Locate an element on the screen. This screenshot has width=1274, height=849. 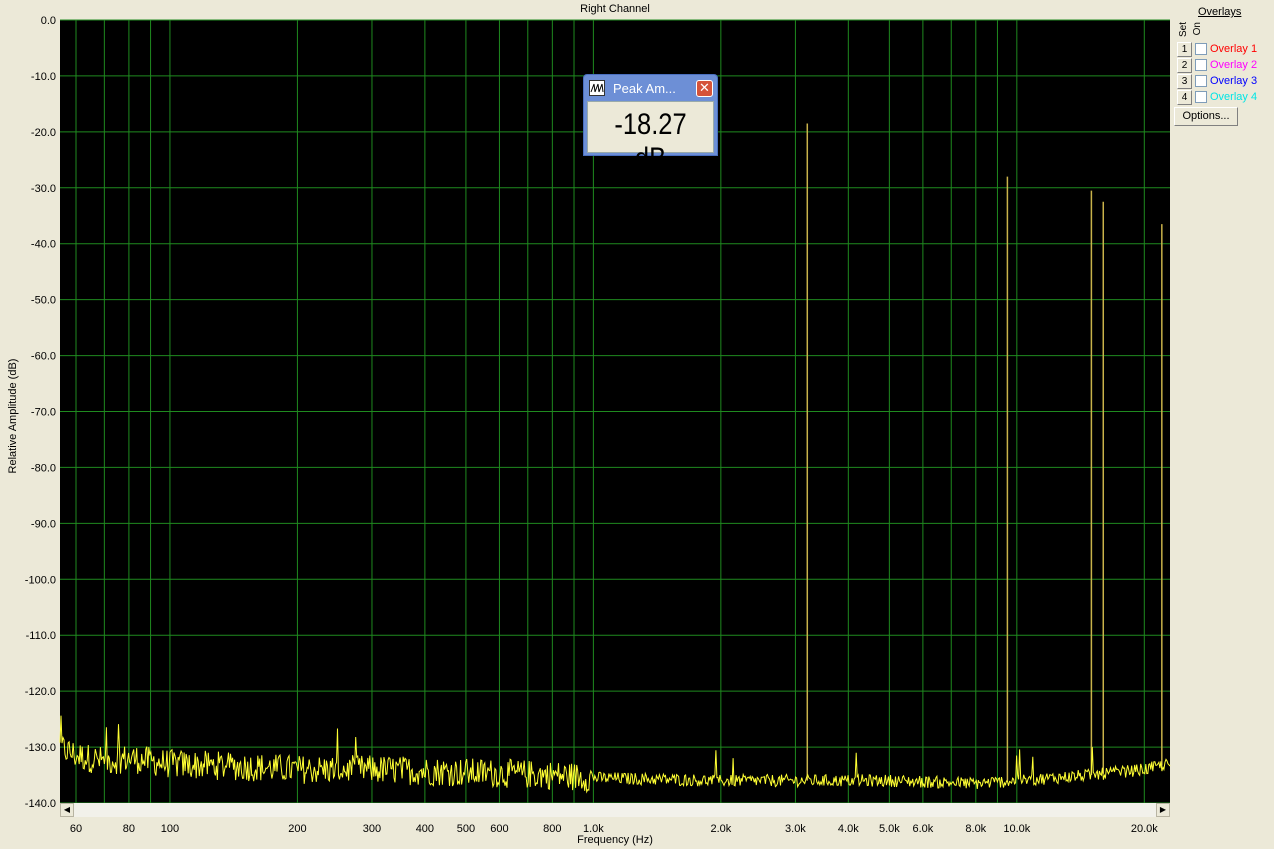
overlay-label-1: Overlay 1 is located at coordinates (1234, 49).